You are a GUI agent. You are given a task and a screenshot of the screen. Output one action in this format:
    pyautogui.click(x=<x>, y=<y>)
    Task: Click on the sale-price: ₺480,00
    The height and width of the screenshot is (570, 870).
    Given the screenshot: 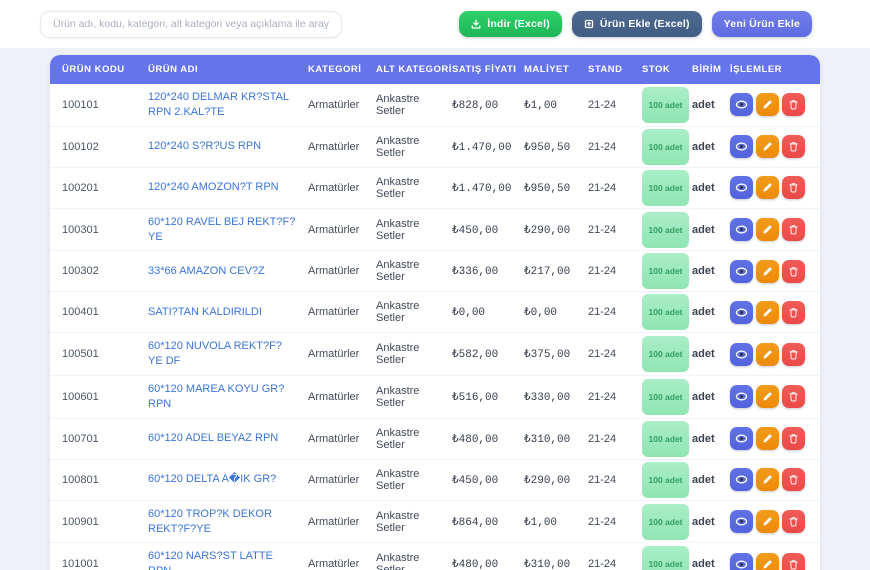 What is the action you would take?
    pyautogui.click(x=482, y=556)
    